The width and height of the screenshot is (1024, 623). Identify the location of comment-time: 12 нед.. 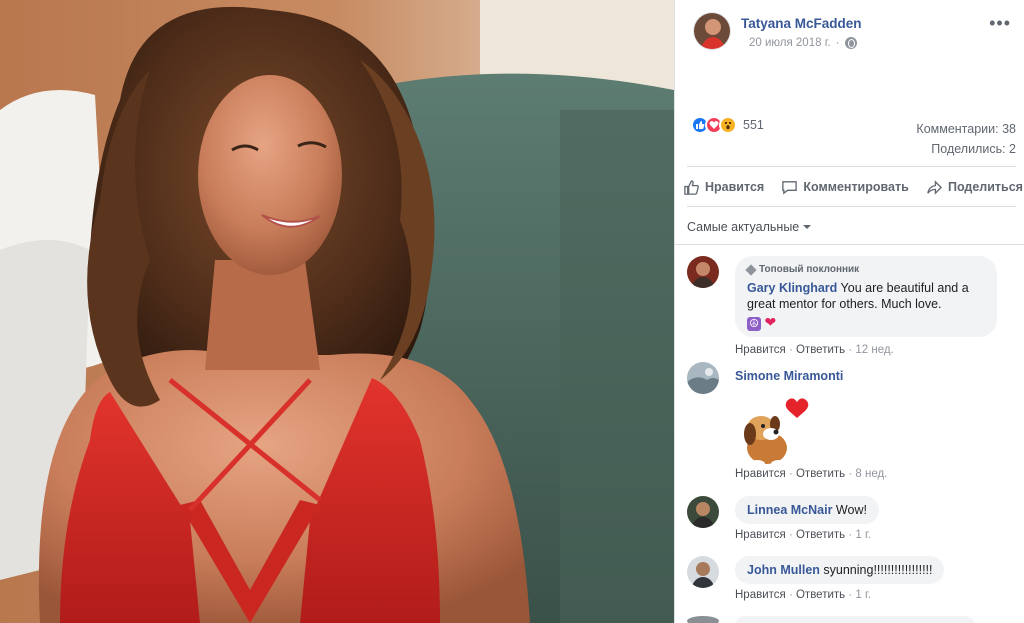
(874, 350).